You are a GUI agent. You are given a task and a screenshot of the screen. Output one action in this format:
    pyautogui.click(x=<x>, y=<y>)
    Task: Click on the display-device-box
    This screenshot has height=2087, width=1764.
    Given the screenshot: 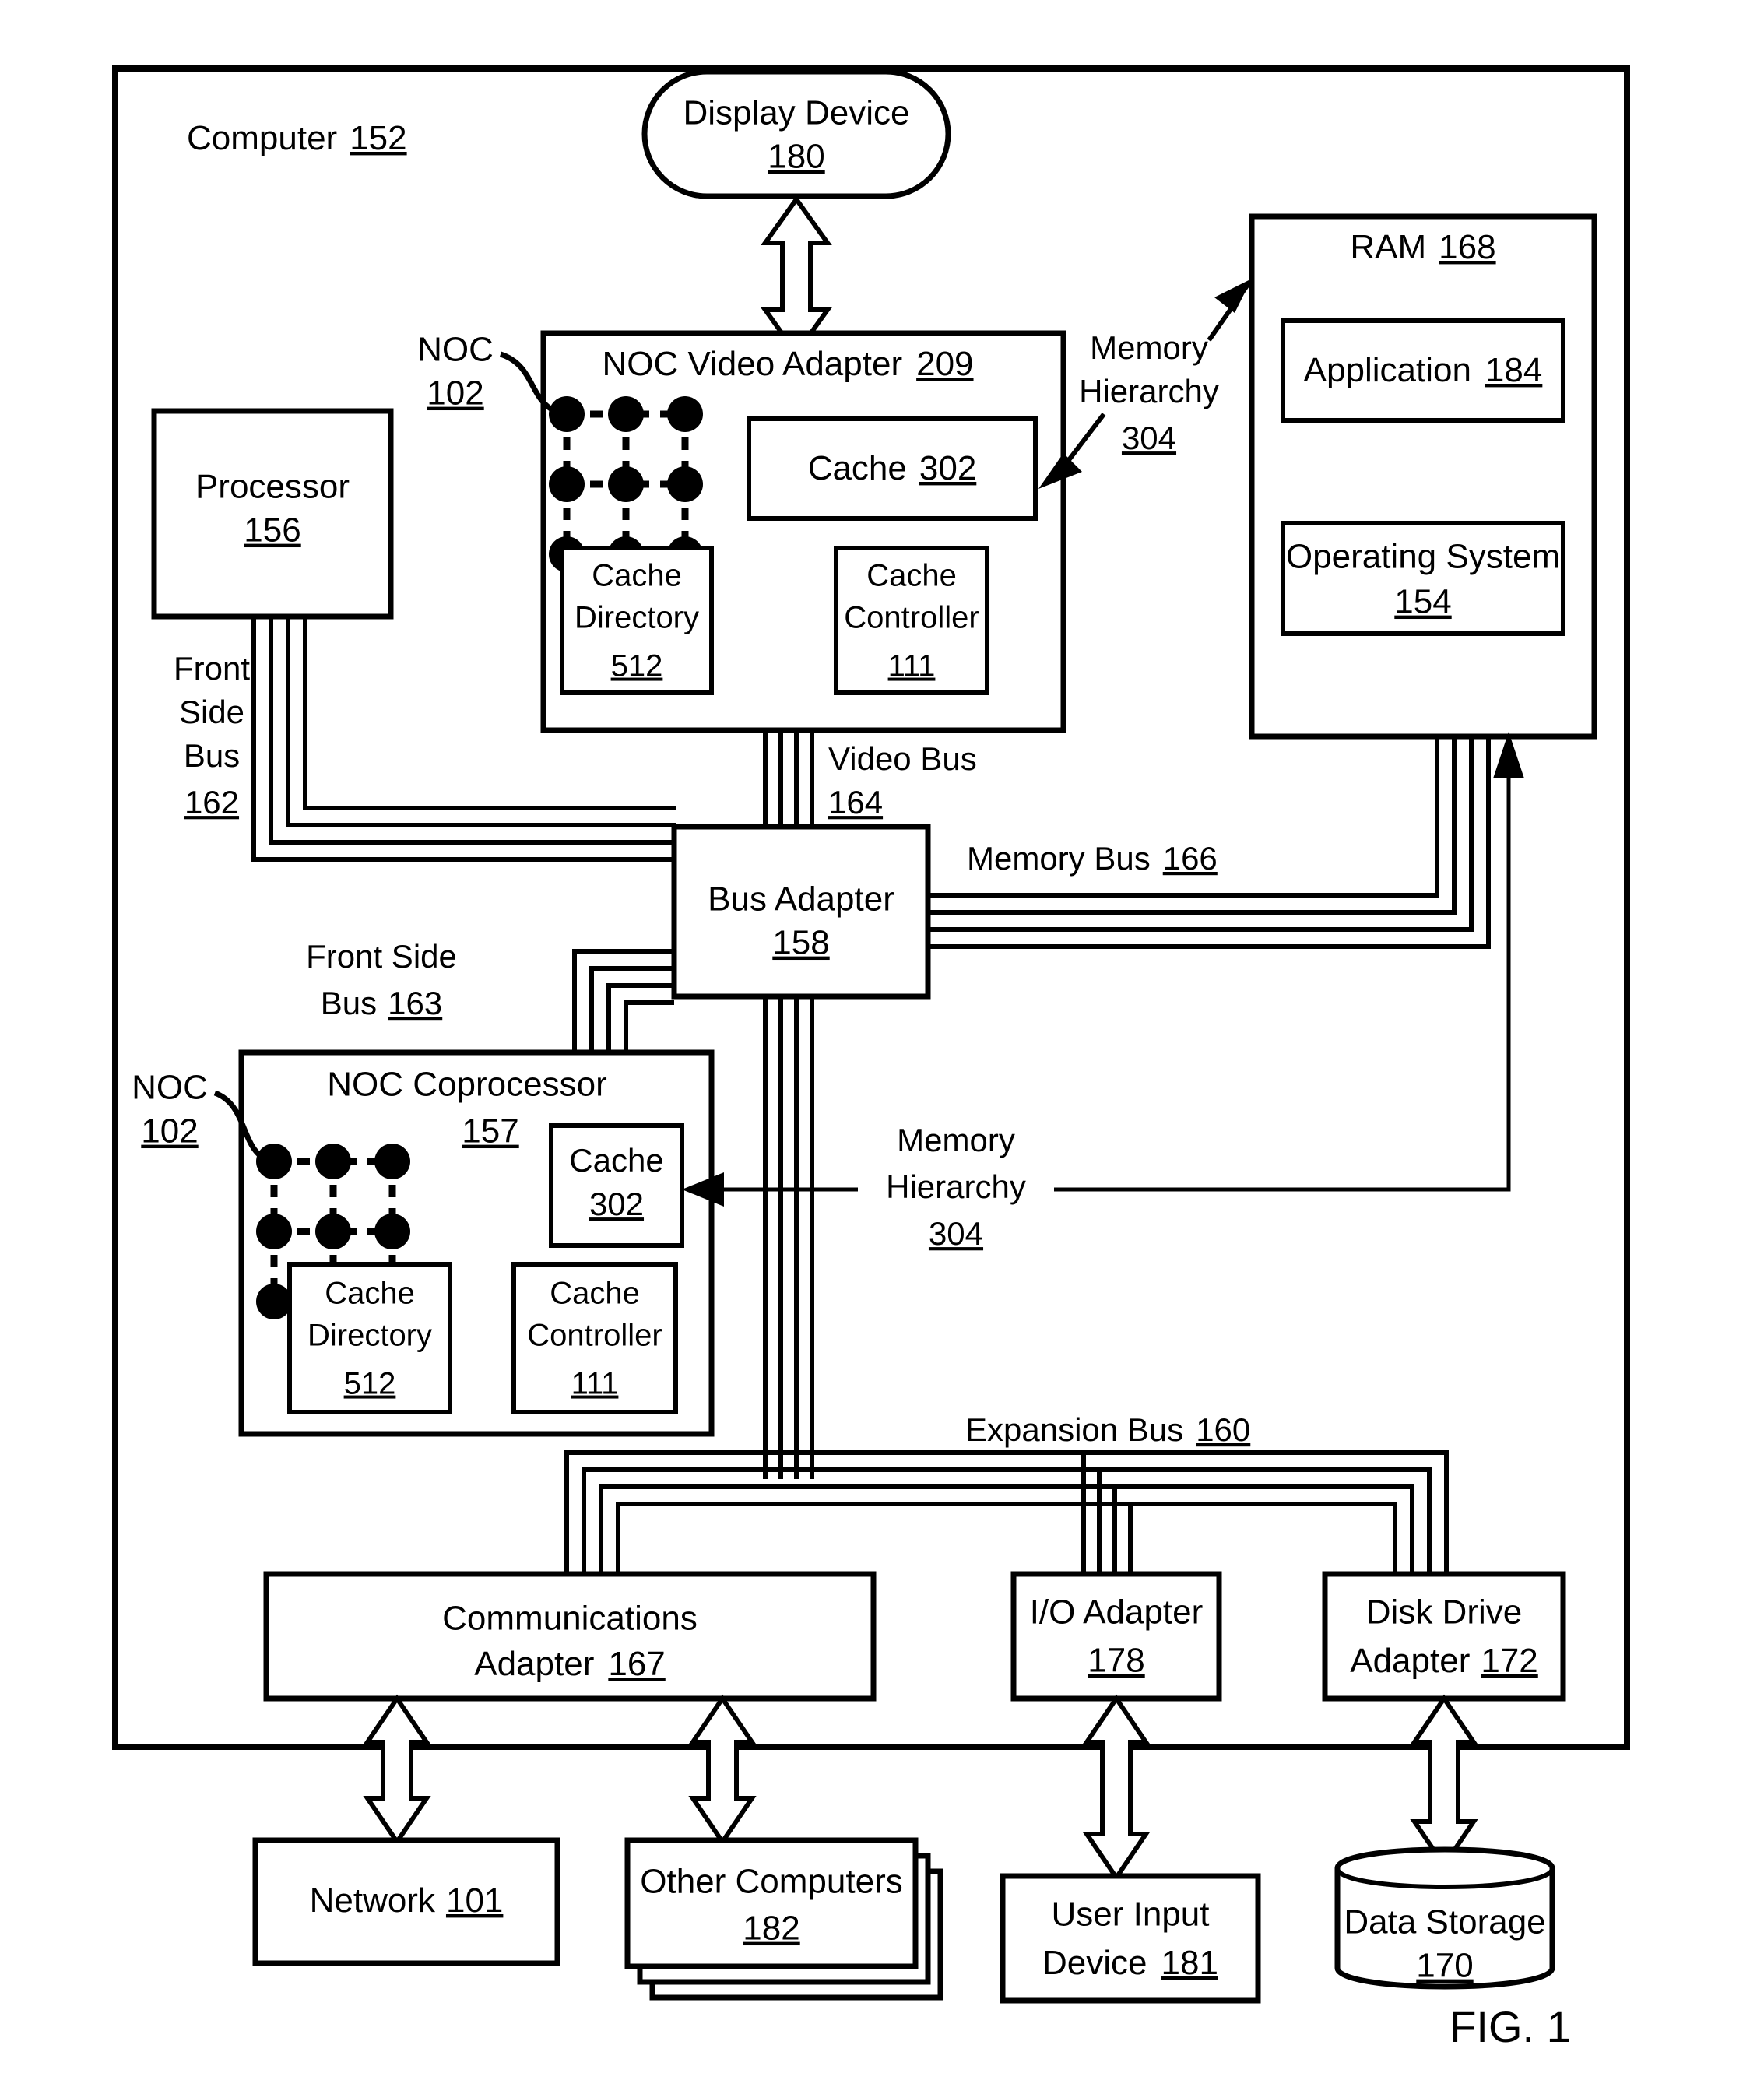 What is the action you would take?
    pyautogui.click(x=796, y=134)
    